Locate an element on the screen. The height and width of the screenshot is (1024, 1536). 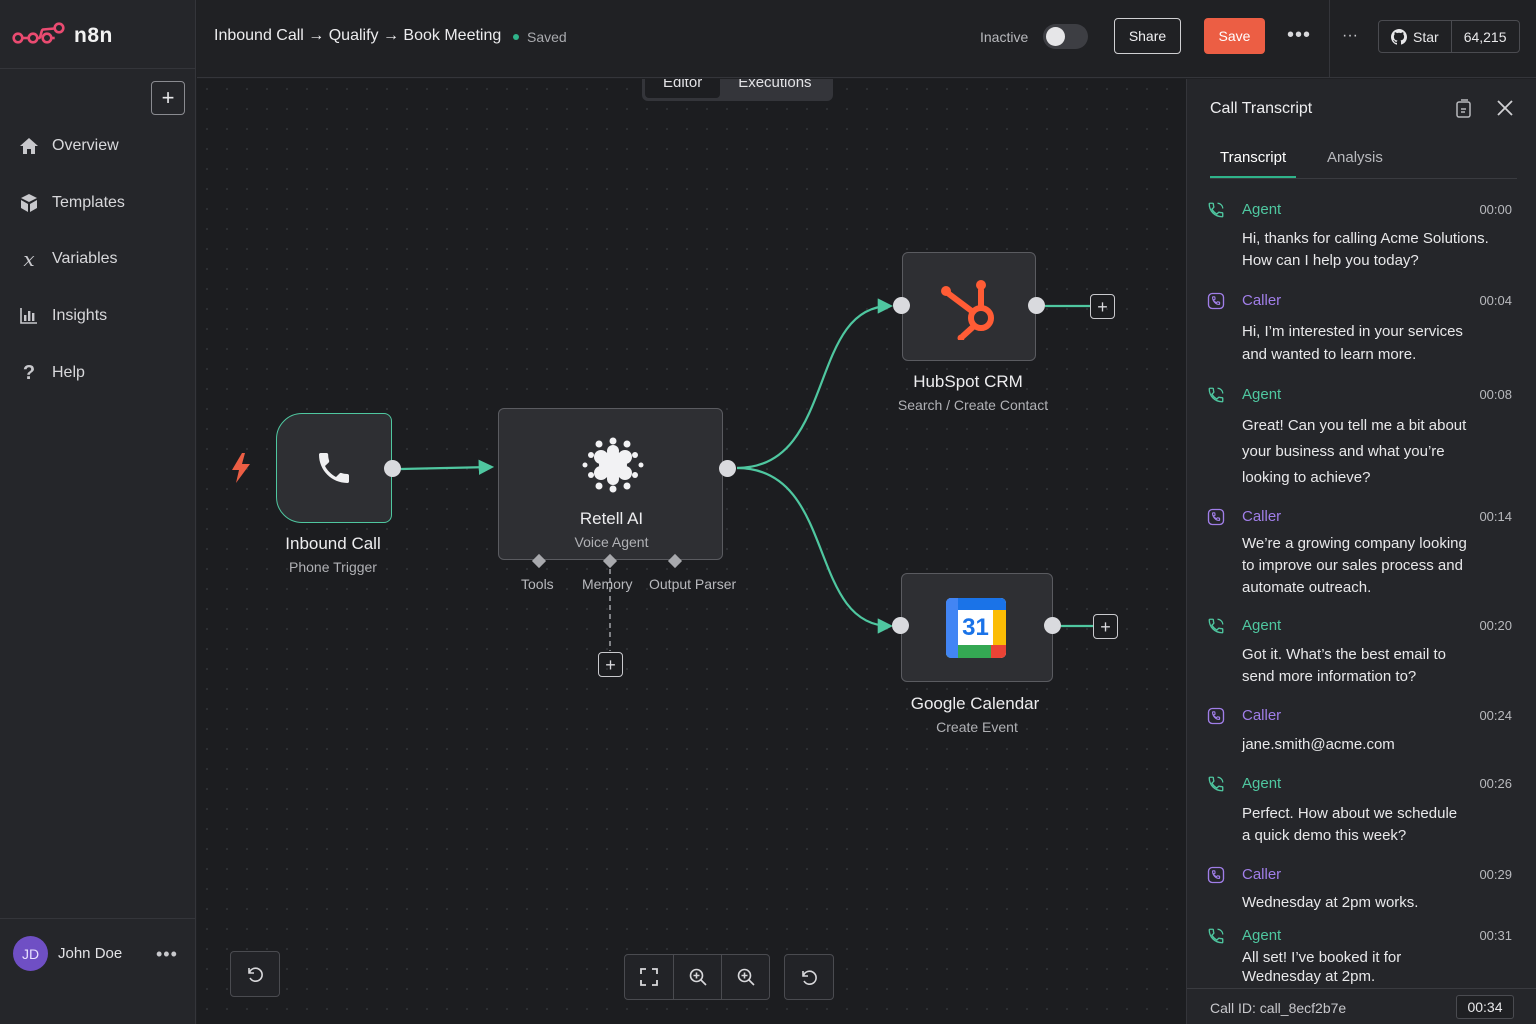
call-duration: 00:34 is located at coordinates (1485, 1007).